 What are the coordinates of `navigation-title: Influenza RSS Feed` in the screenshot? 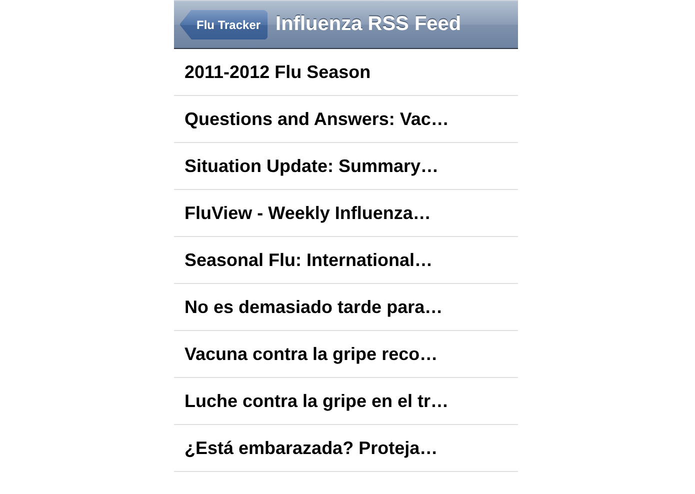 It's located at (369, 24).